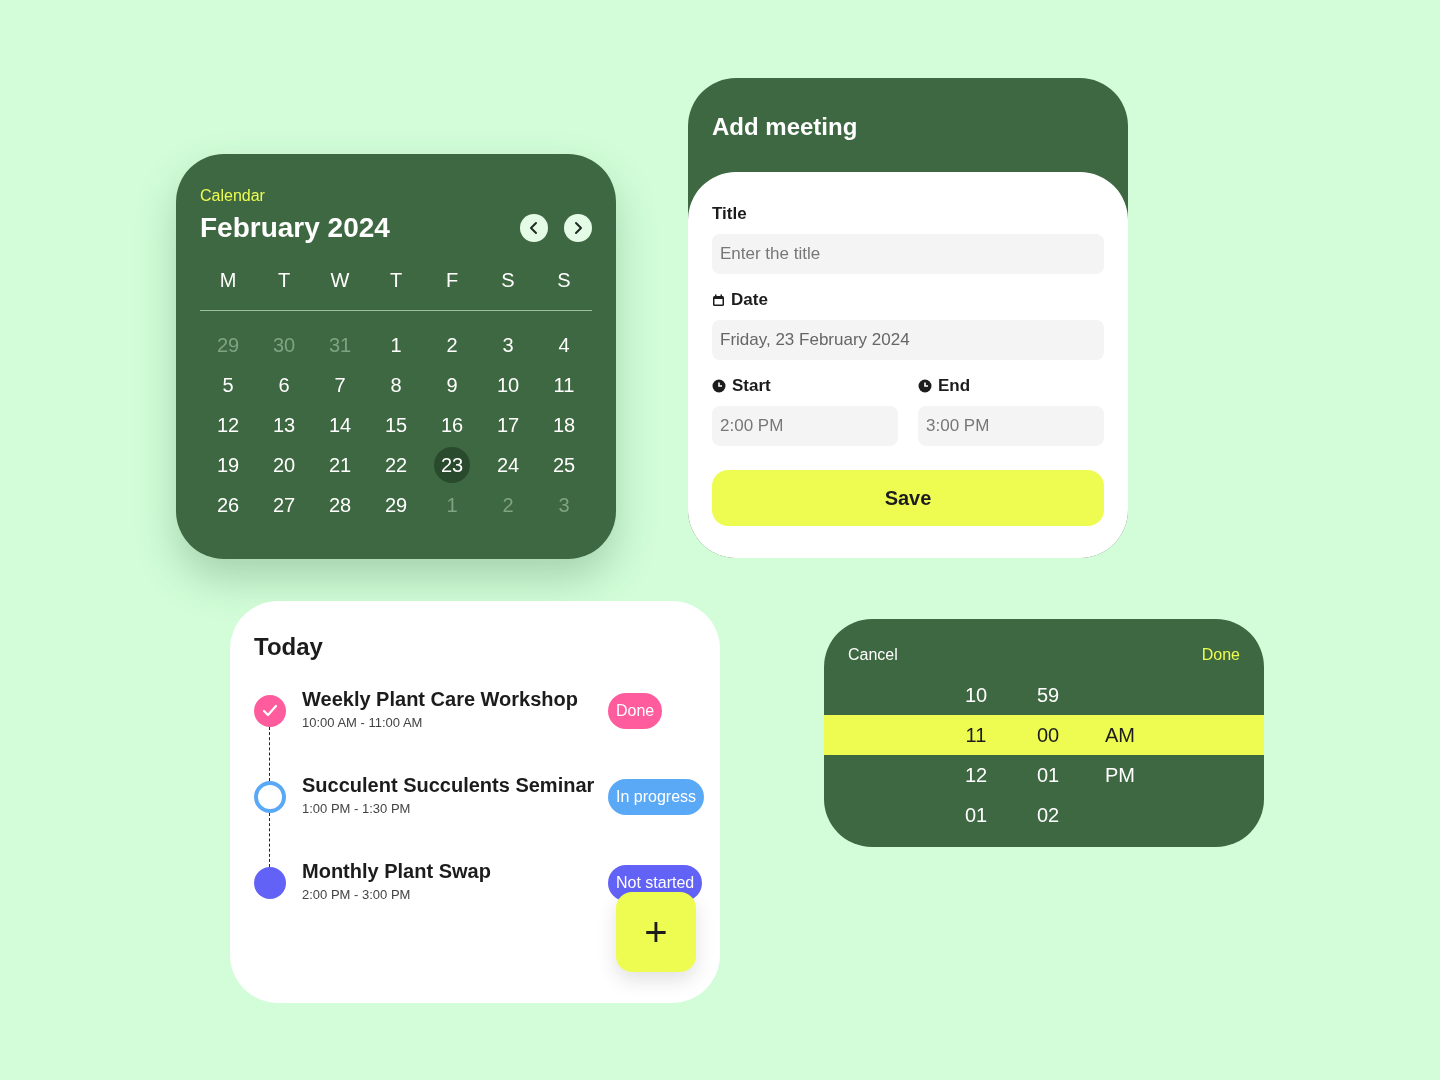 The width and height of the screenshot is (1440, 1080). Describe the element at coordinates (284, 505) in the screenshot. I see `day-cell: 27` at that location.